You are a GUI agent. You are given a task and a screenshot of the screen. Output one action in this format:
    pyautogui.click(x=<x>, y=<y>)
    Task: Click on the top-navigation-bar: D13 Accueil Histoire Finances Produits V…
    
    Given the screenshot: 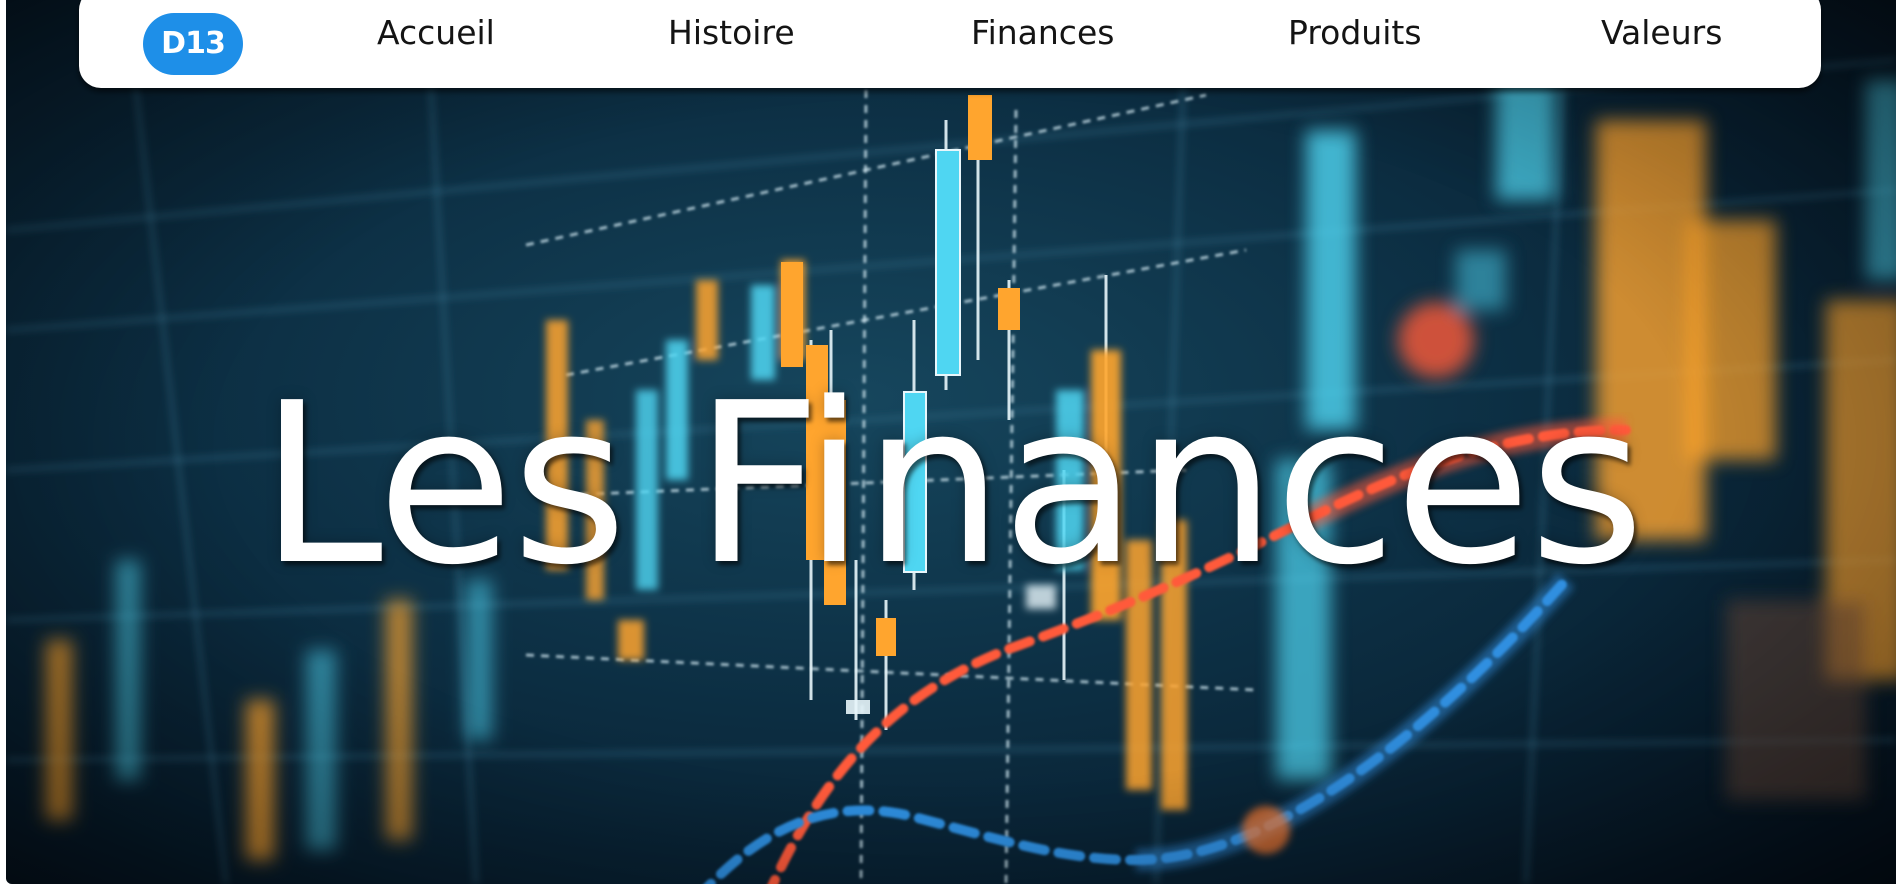 What is the action you would take?
    pyautogui.click(x=950, y=44)
    